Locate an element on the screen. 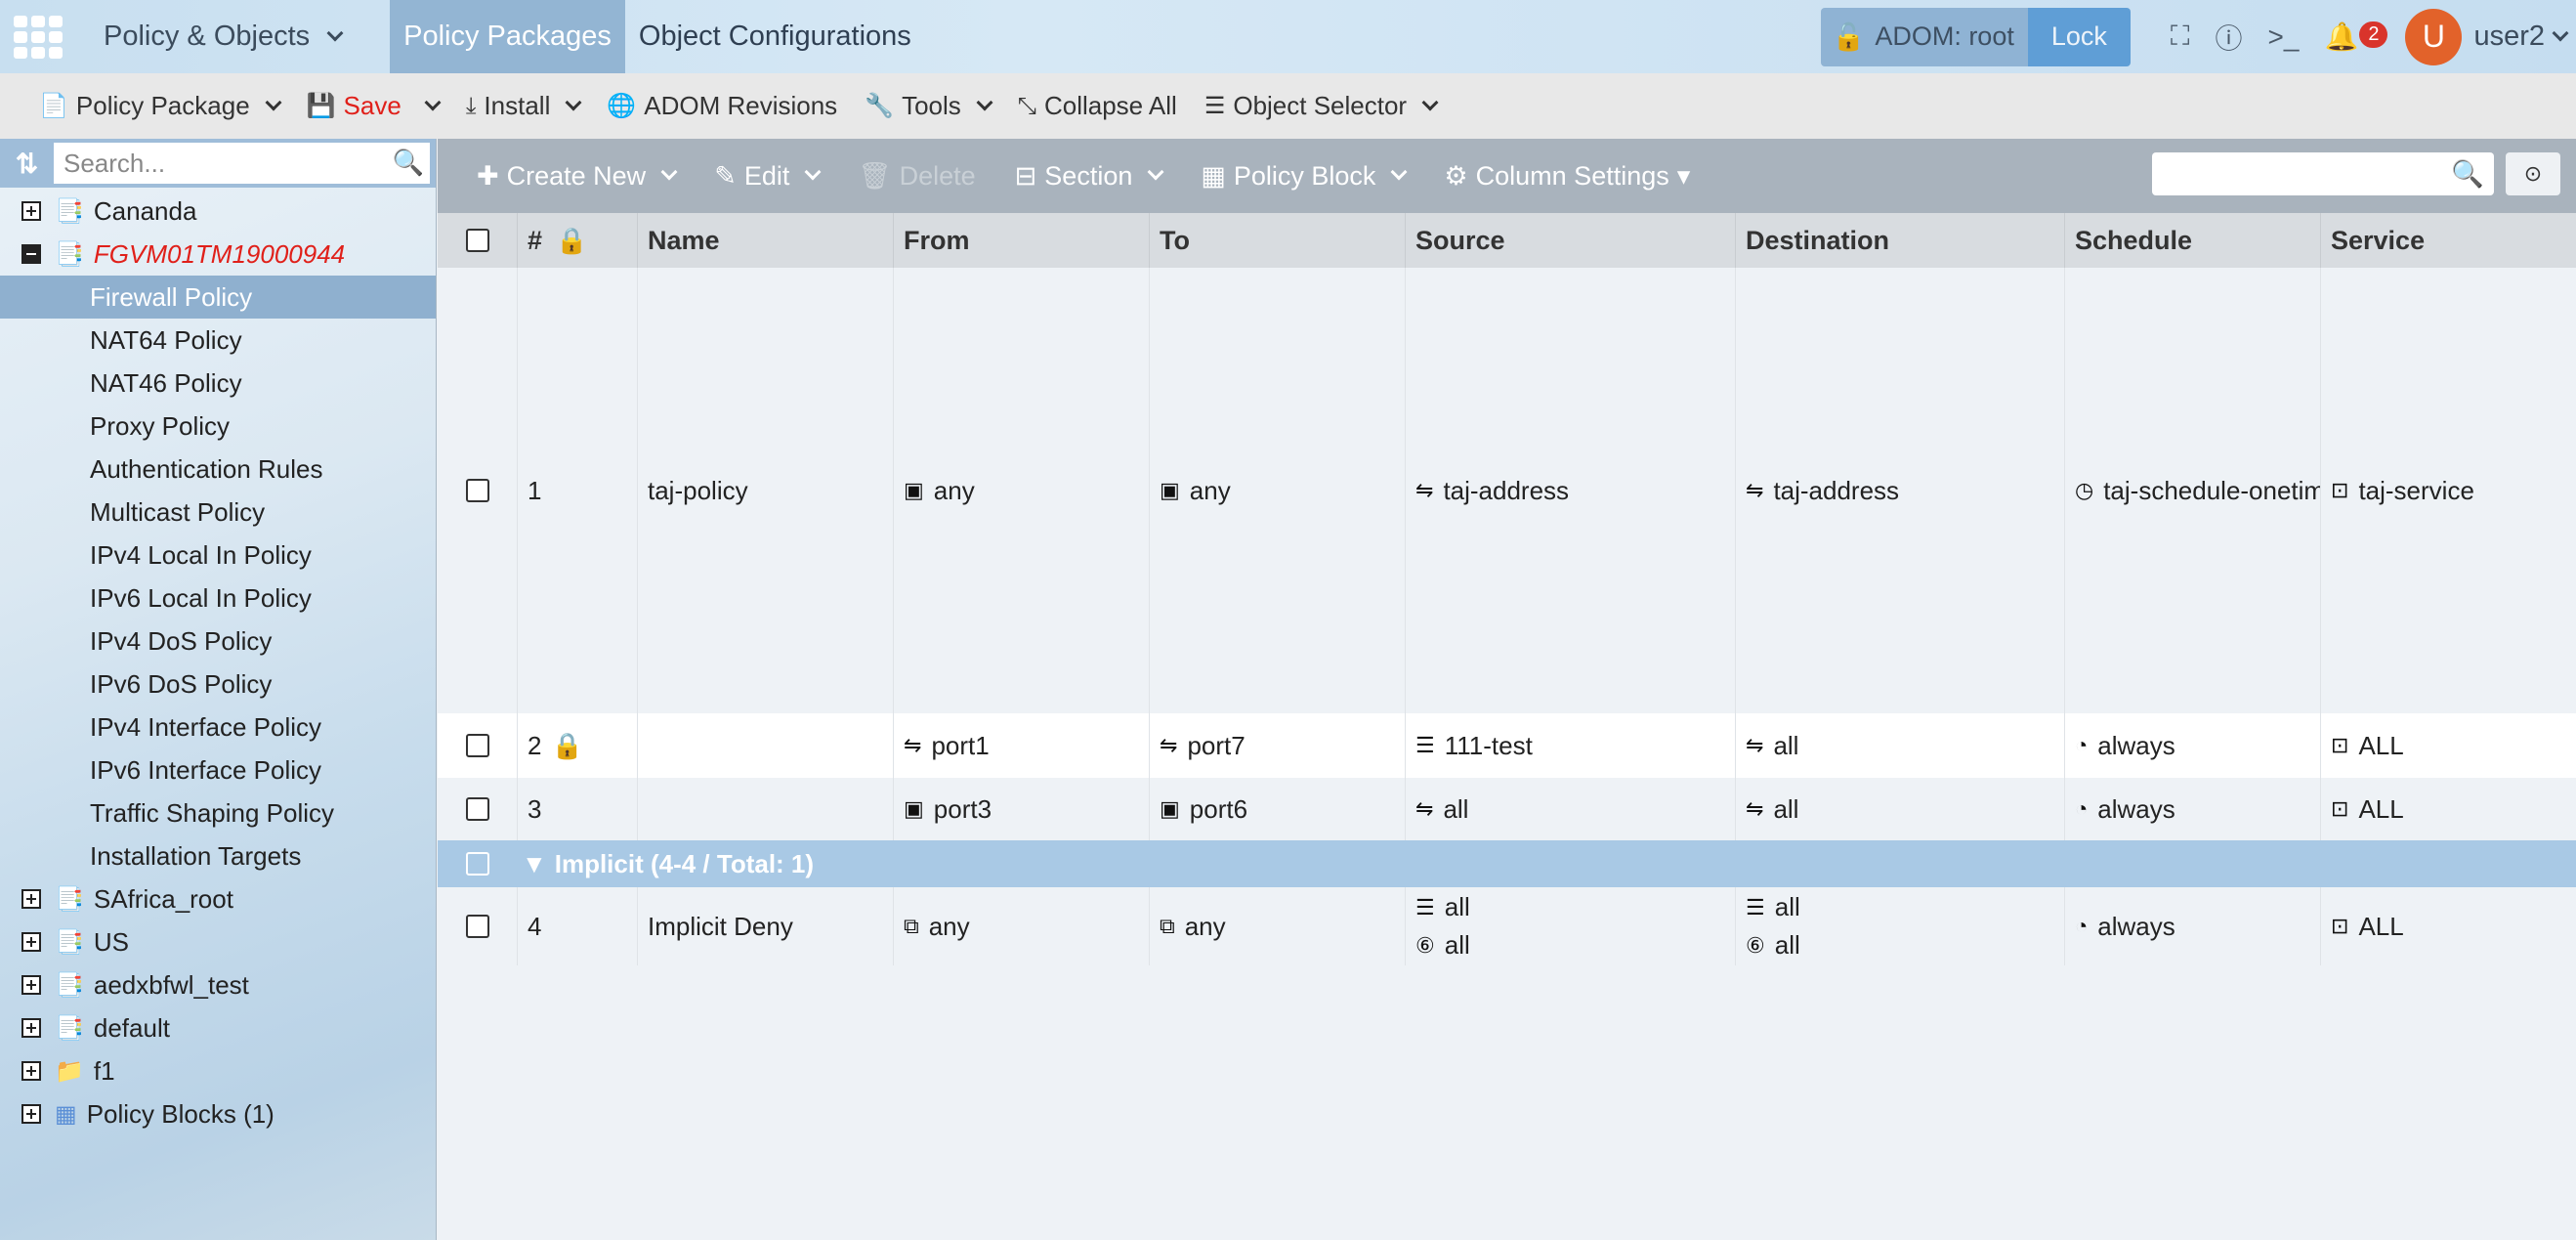 The height and width of the screenshot is (1240, 2576). policy-name: Implicit Deny is located at coordinates (766, 926).